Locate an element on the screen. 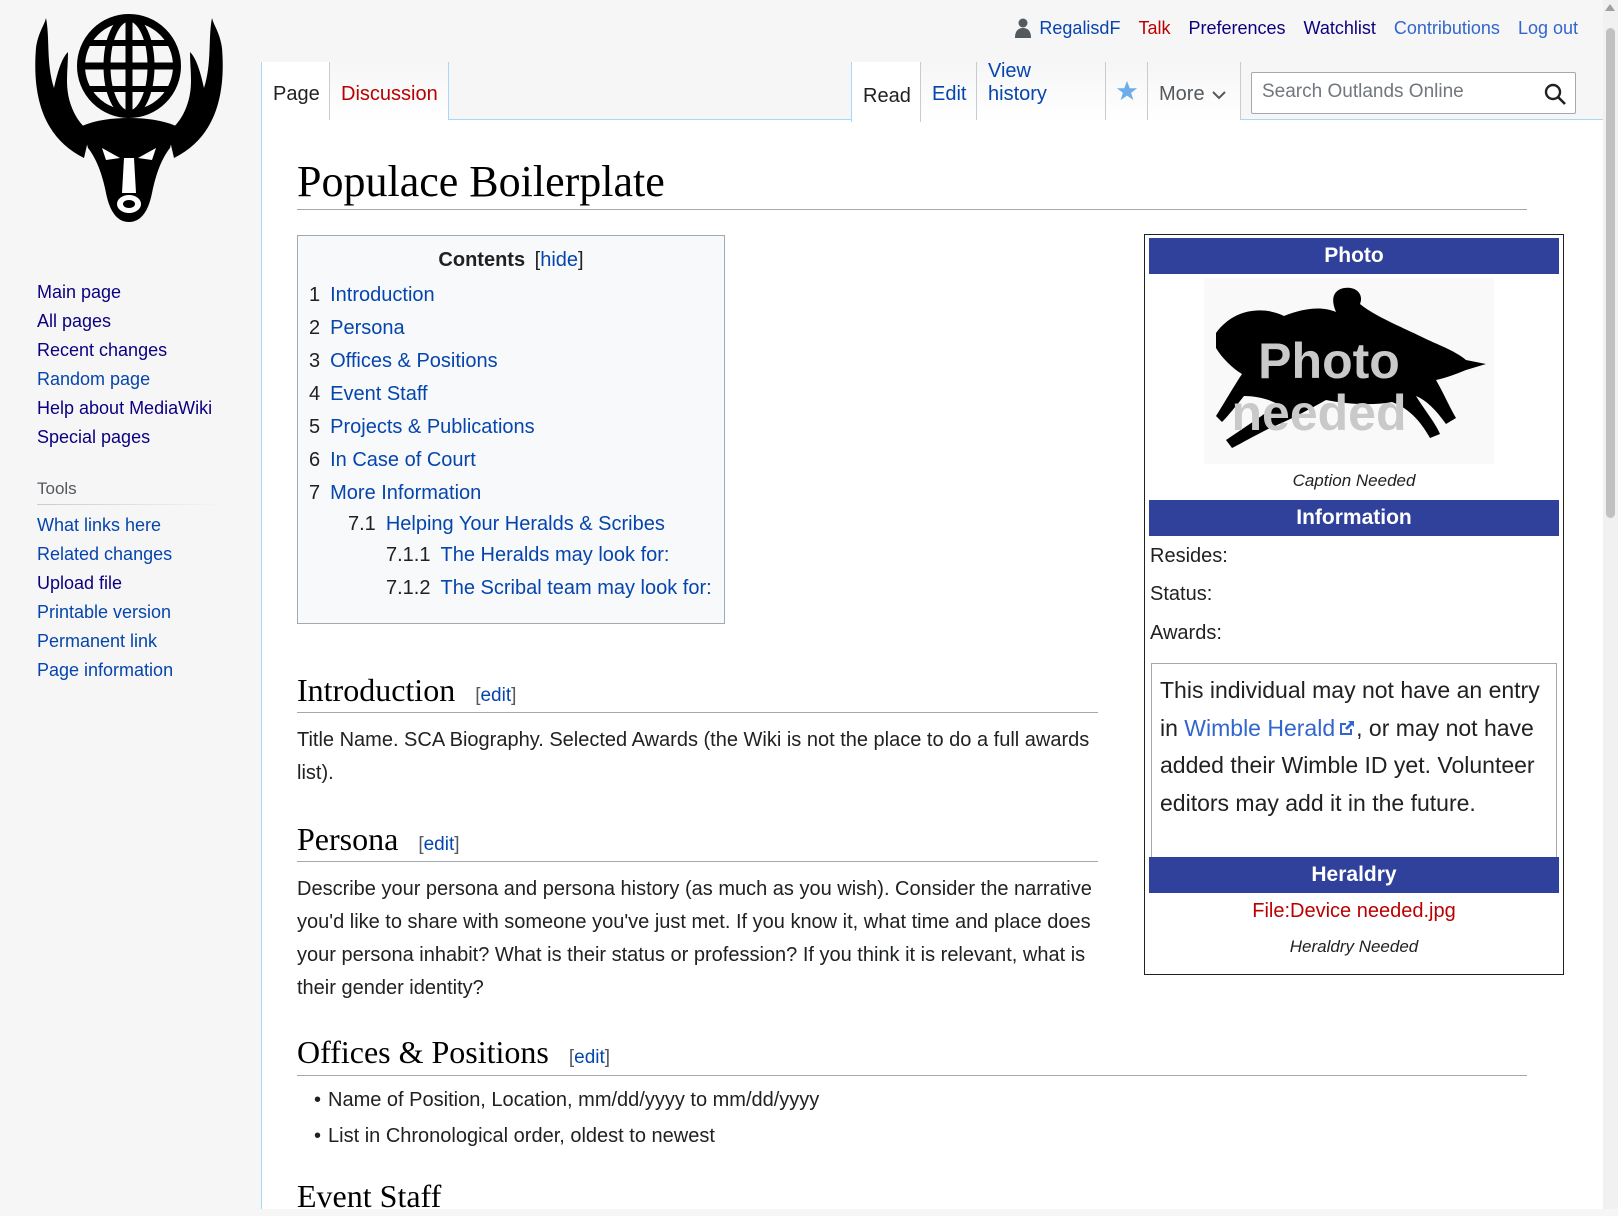  section-heading-persona: Persona [edit] is located at coordinates (378, 842).